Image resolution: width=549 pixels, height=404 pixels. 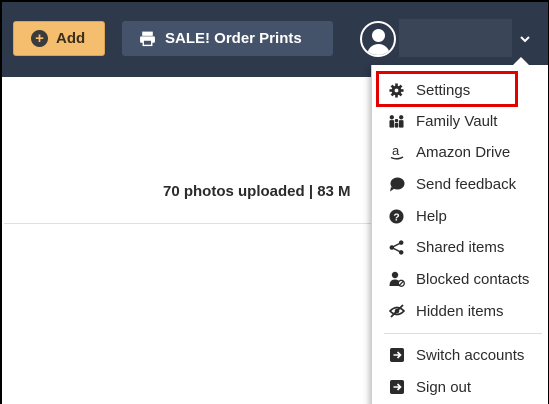 I want to click on menu-item-help: ? Help, so click(x=460, y=216).